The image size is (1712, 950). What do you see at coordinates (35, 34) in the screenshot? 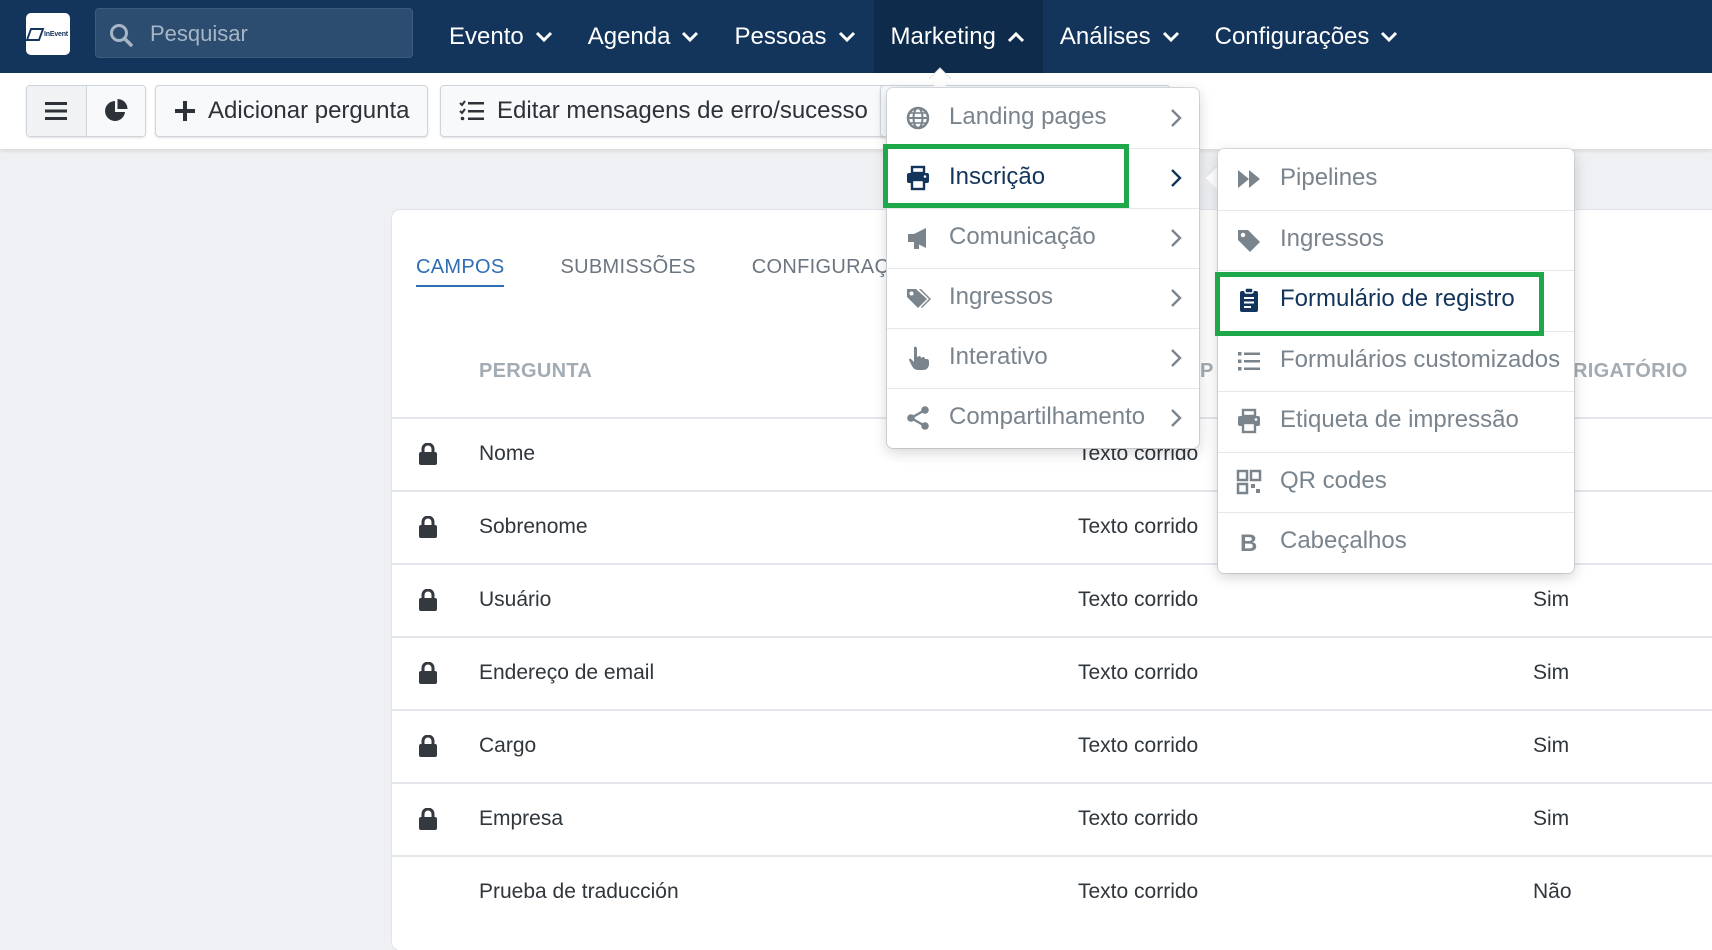
I see `logo-mark-icon` at bounding box center [35, 34].